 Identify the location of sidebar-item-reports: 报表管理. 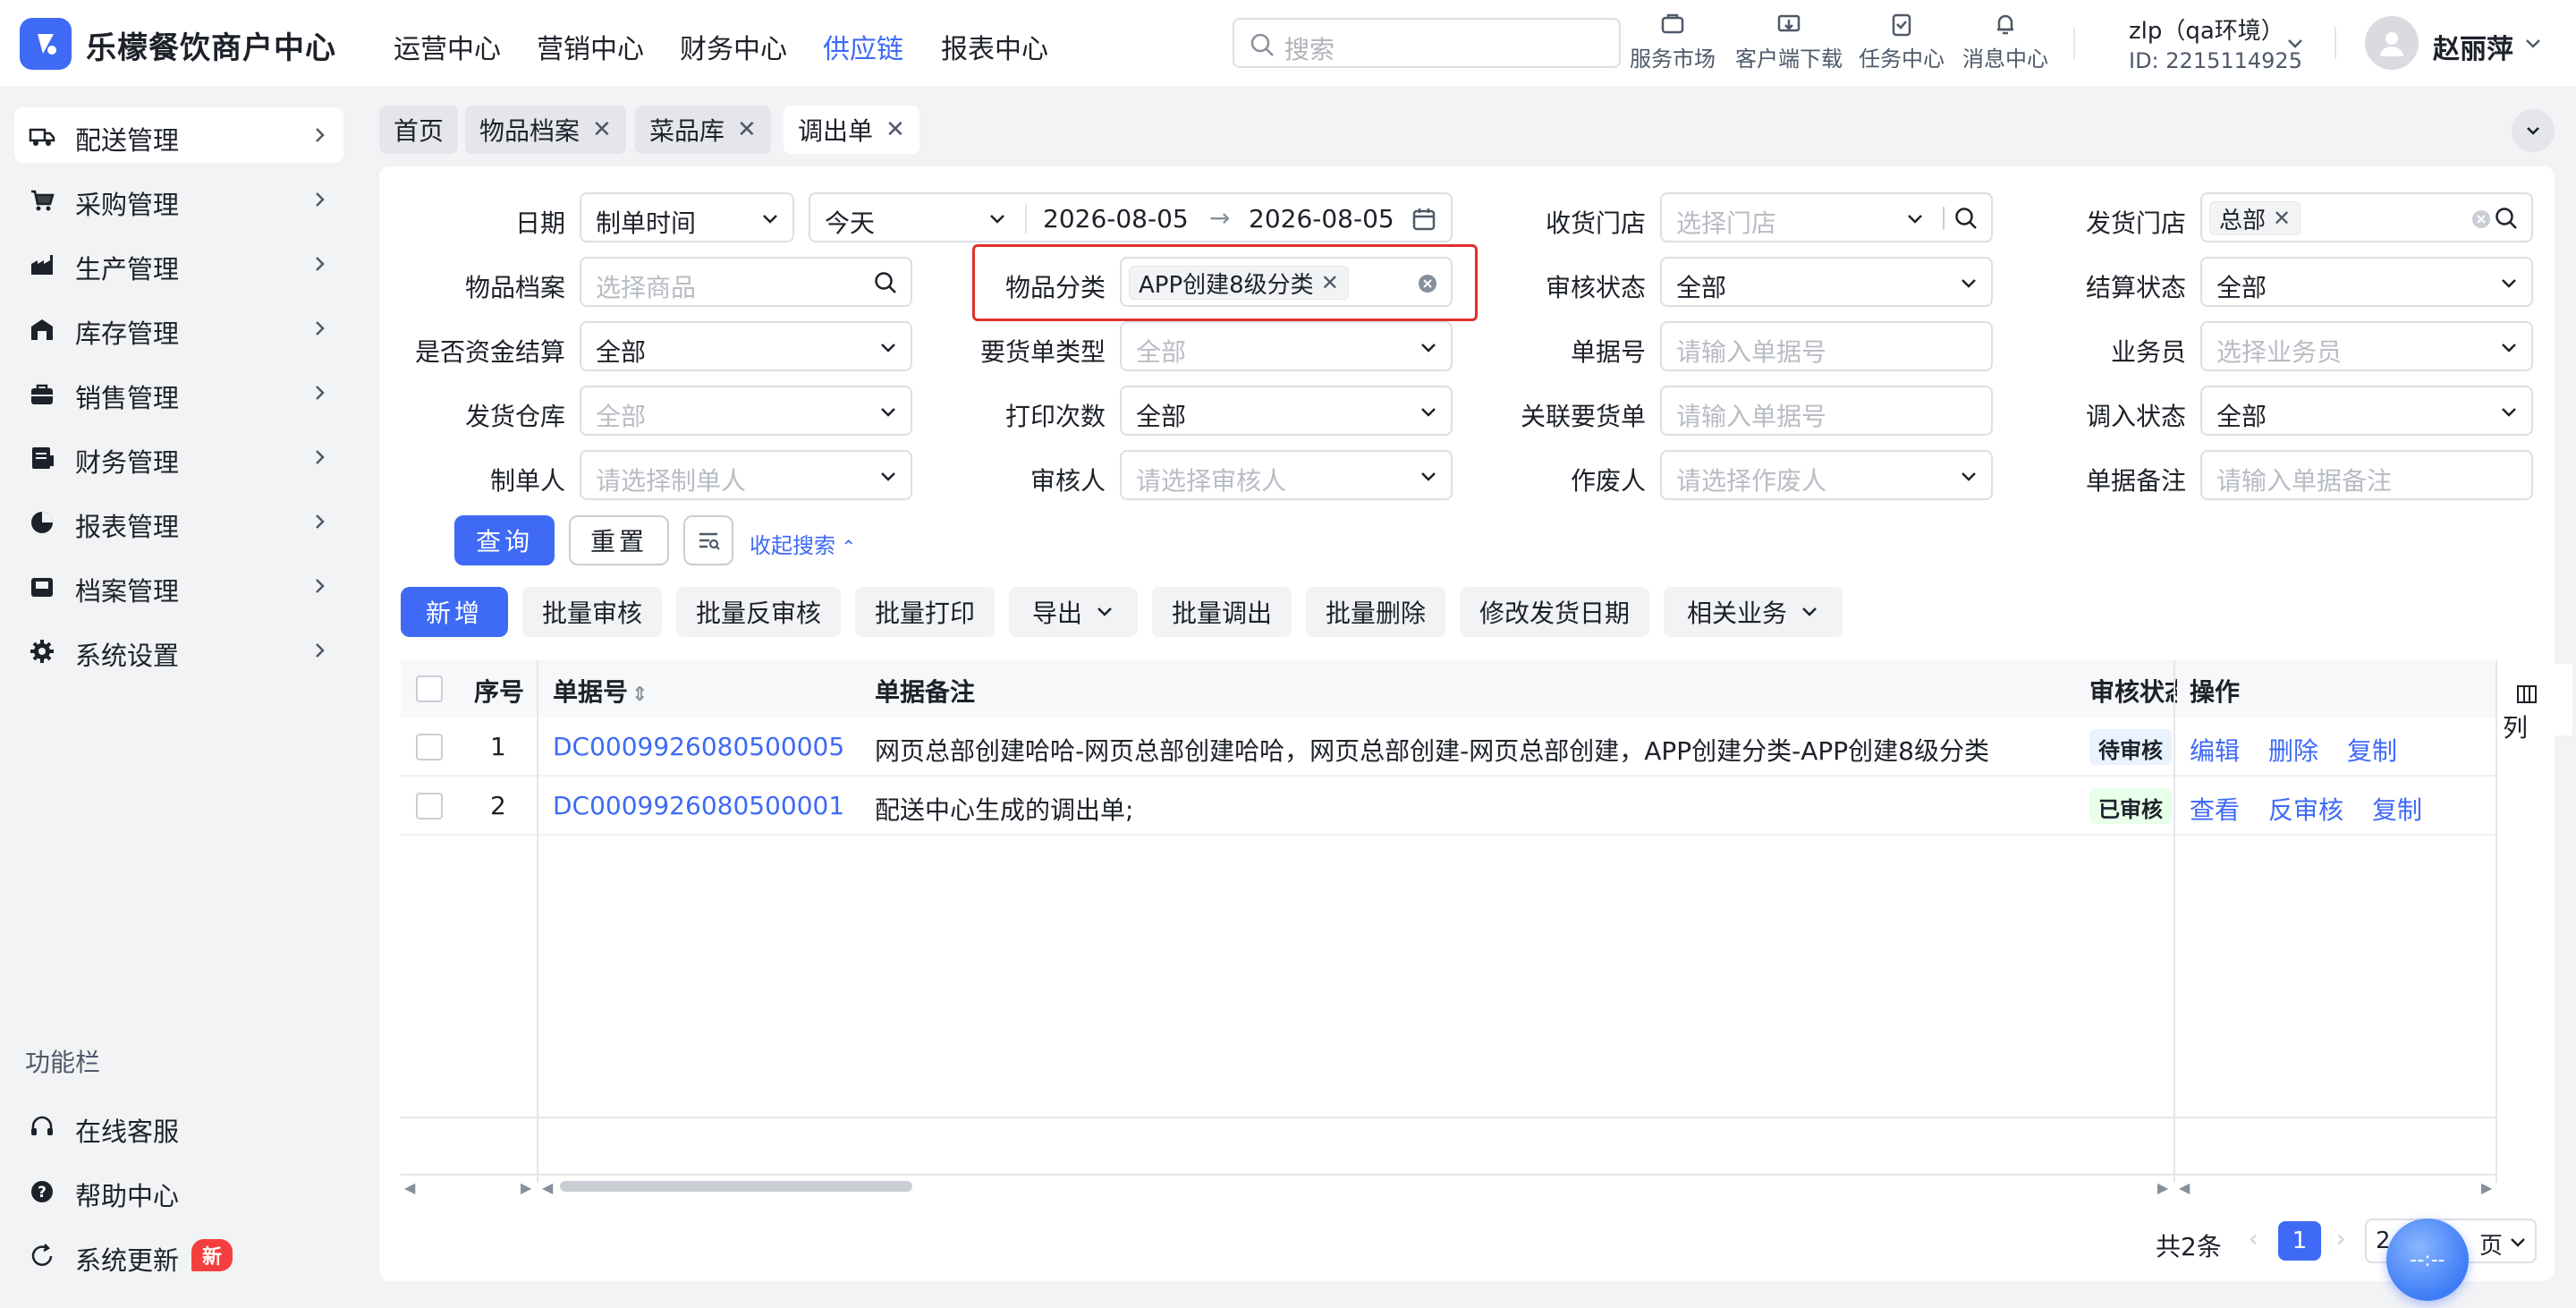
(178, 521).